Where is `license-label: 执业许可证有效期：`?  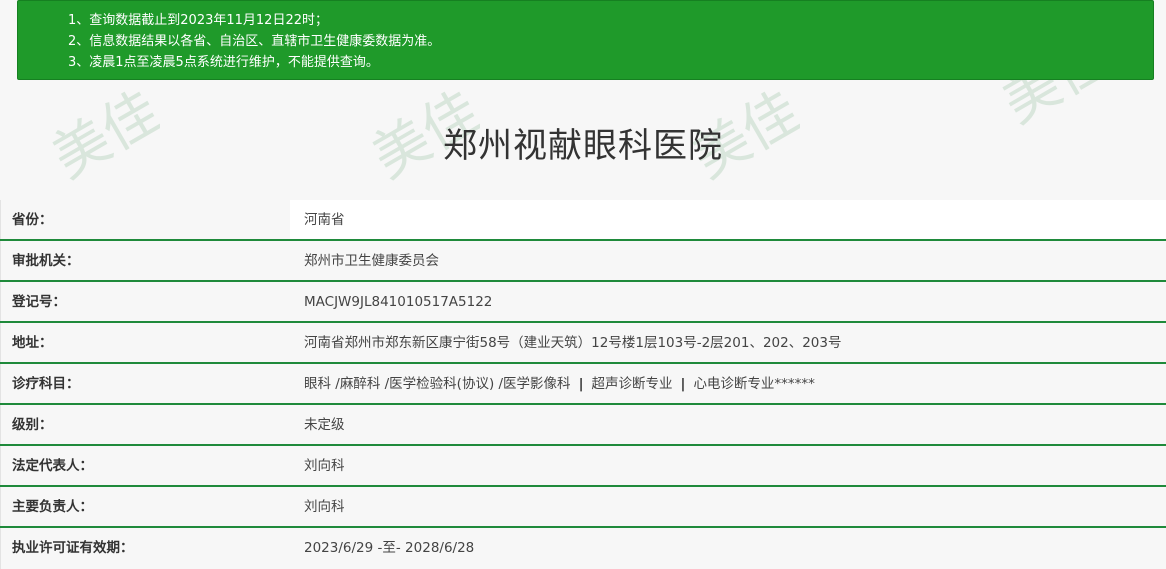
license-label: 执业许可证有效期： is located at coordinates (145, 548).